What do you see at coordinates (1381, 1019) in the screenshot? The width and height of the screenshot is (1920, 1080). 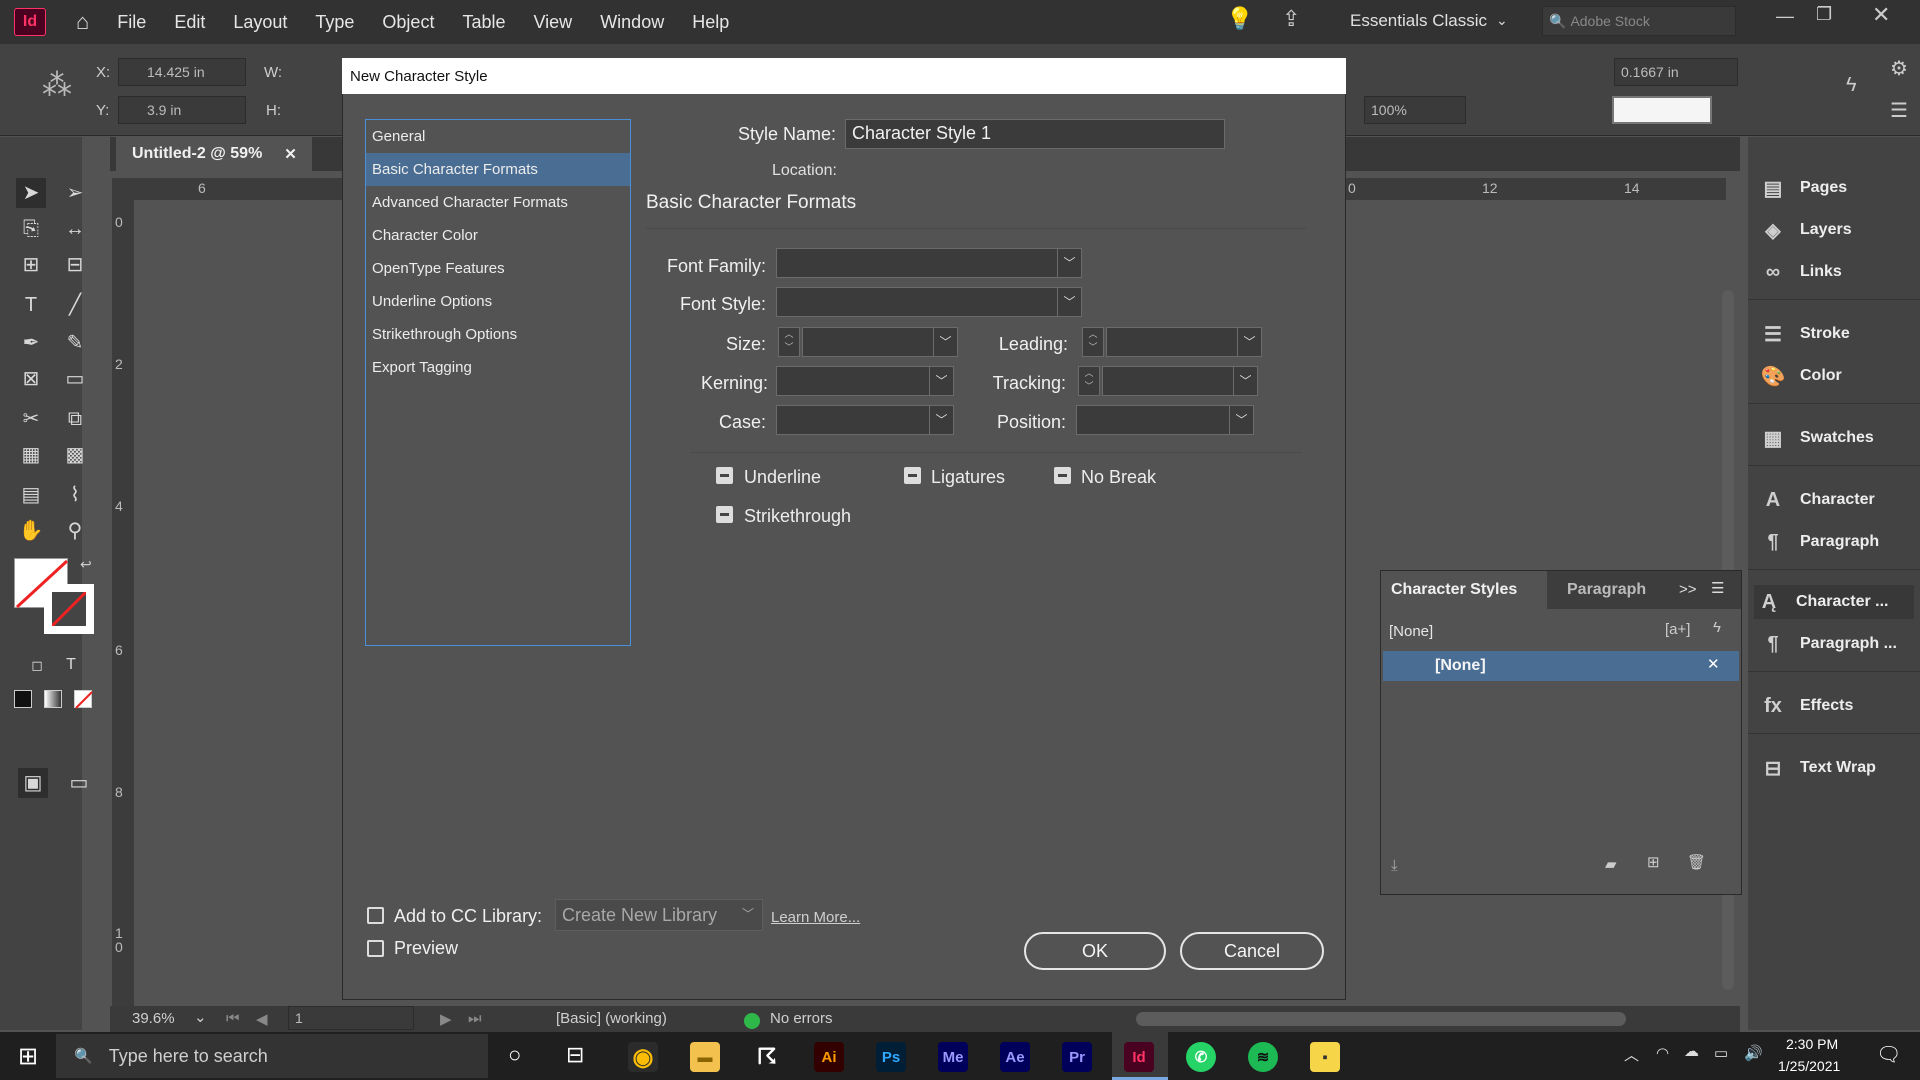 I see `horizontal-scrollbar` at bounding box center [1381, 1019].